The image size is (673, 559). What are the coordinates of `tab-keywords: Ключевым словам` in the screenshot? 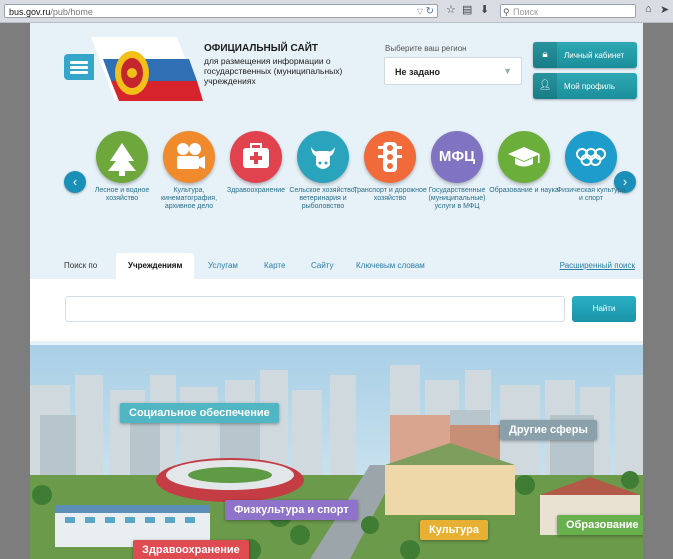 It's located at (390, 266).